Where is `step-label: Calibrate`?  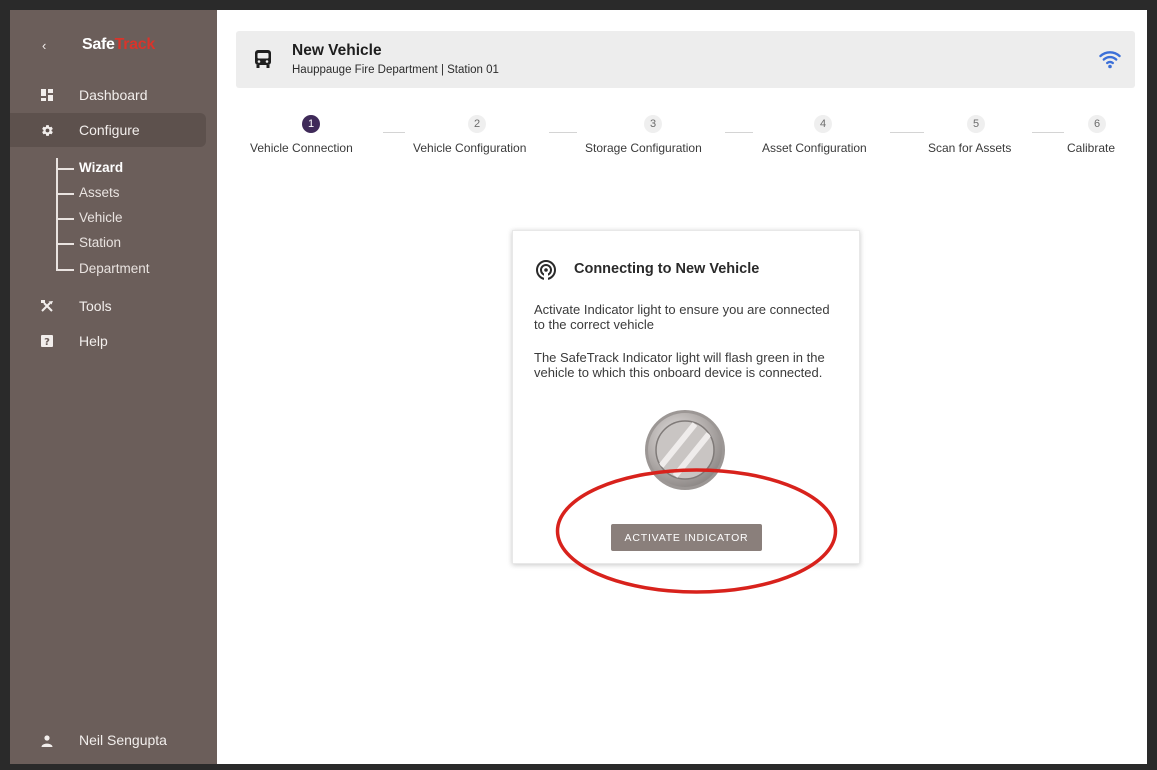
step-label: Calibrate is located at coordinates (1091, 148).